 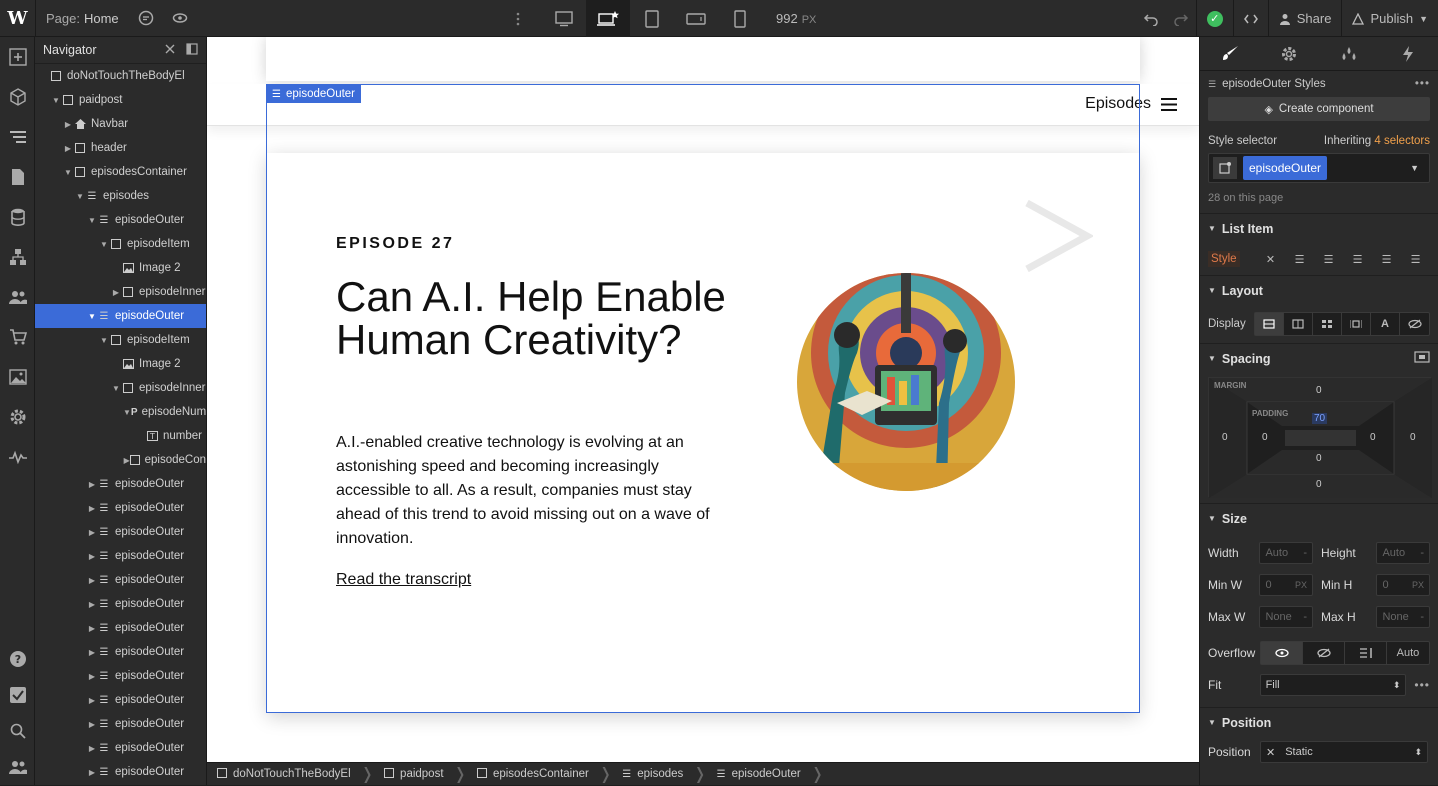 What do you see at coordinates (1324, 653) in the screenshot?
I see `overflow-hidden-icon` at bounding box center [1324, 653].